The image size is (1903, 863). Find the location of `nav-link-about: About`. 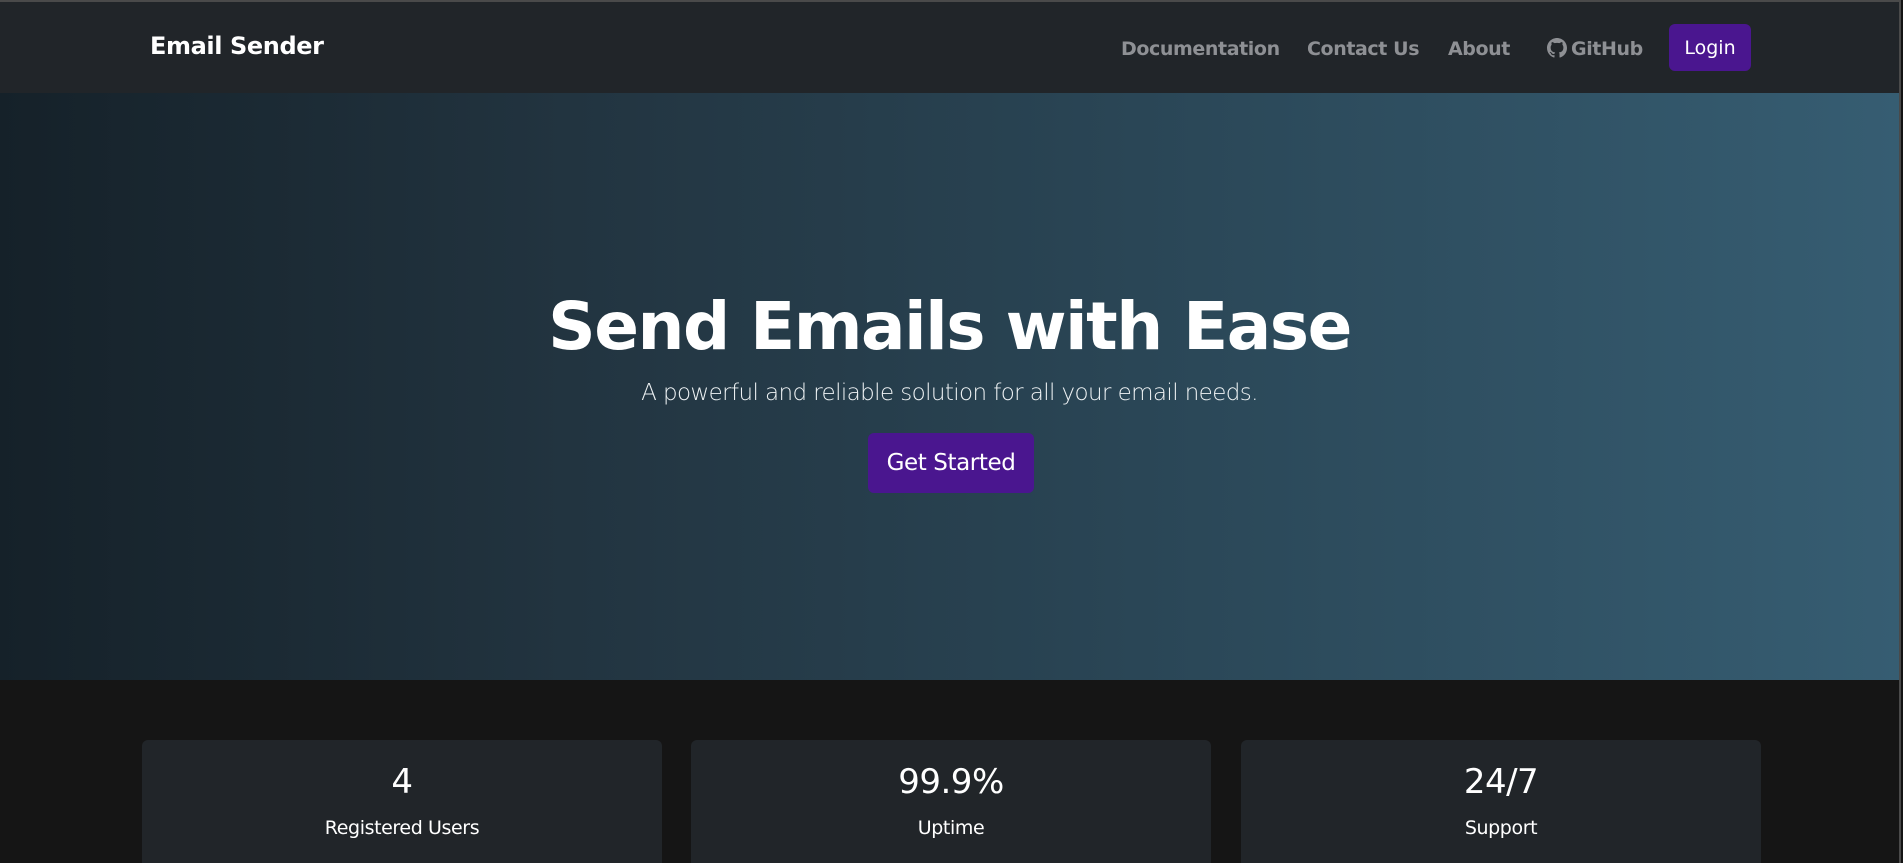

nav-link-about: About is located at coordinates (1479, 49).